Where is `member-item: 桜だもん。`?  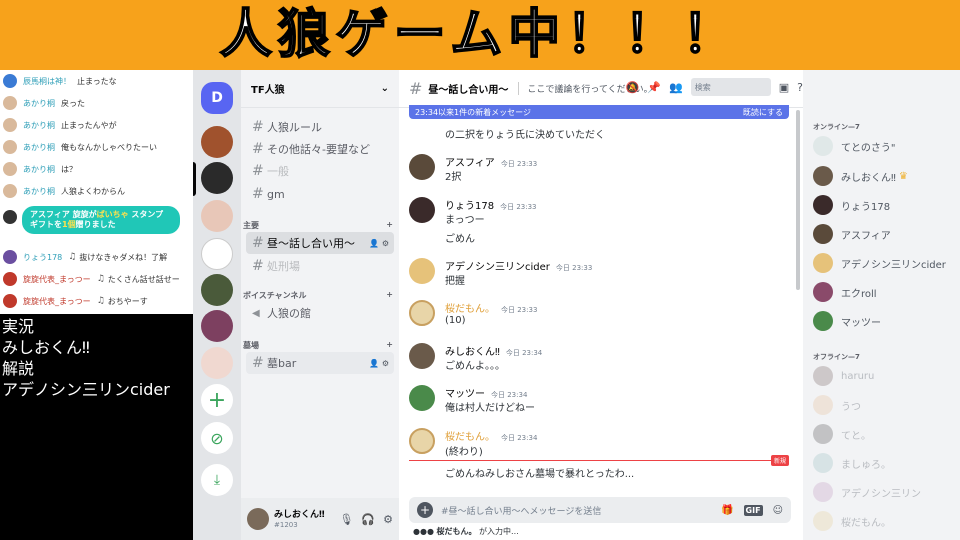
member-item: 桜だもん。 is located at coordinates (852, 521).